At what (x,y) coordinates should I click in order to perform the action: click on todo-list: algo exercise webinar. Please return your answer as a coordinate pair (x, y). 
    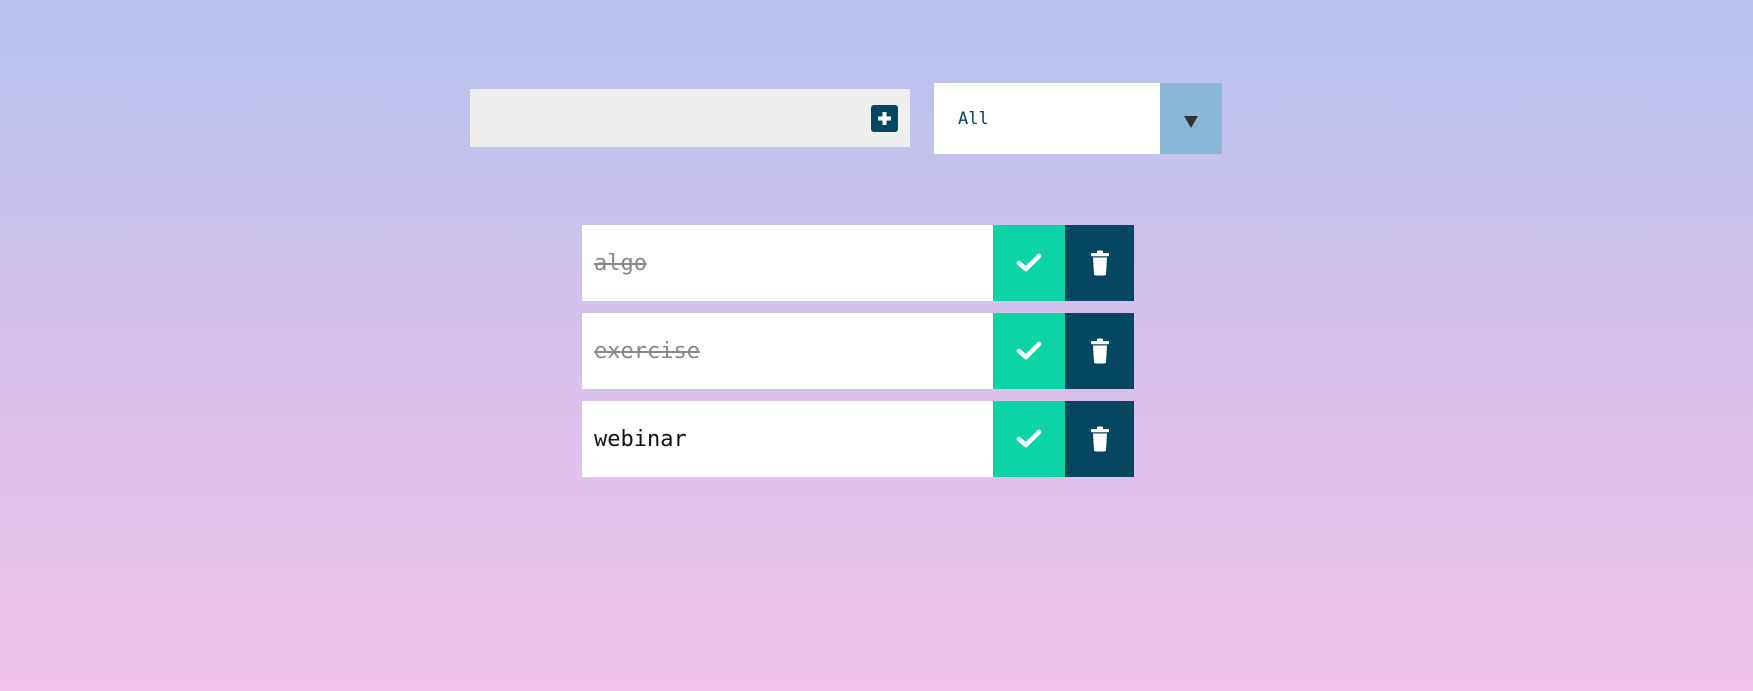
    Looking at the image, I should click on (858, 357).